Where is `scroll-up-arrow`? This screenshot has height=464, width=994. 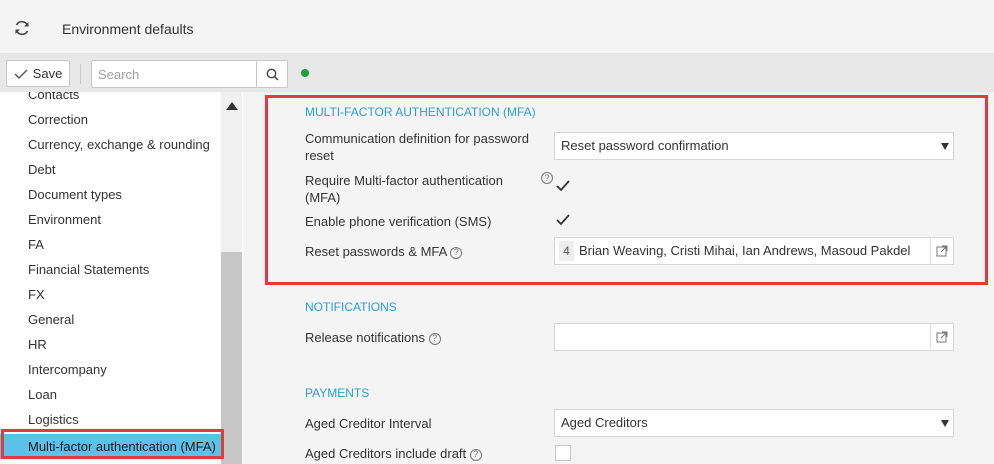 scroll-up-arrow is located at coordinates (232, 106).